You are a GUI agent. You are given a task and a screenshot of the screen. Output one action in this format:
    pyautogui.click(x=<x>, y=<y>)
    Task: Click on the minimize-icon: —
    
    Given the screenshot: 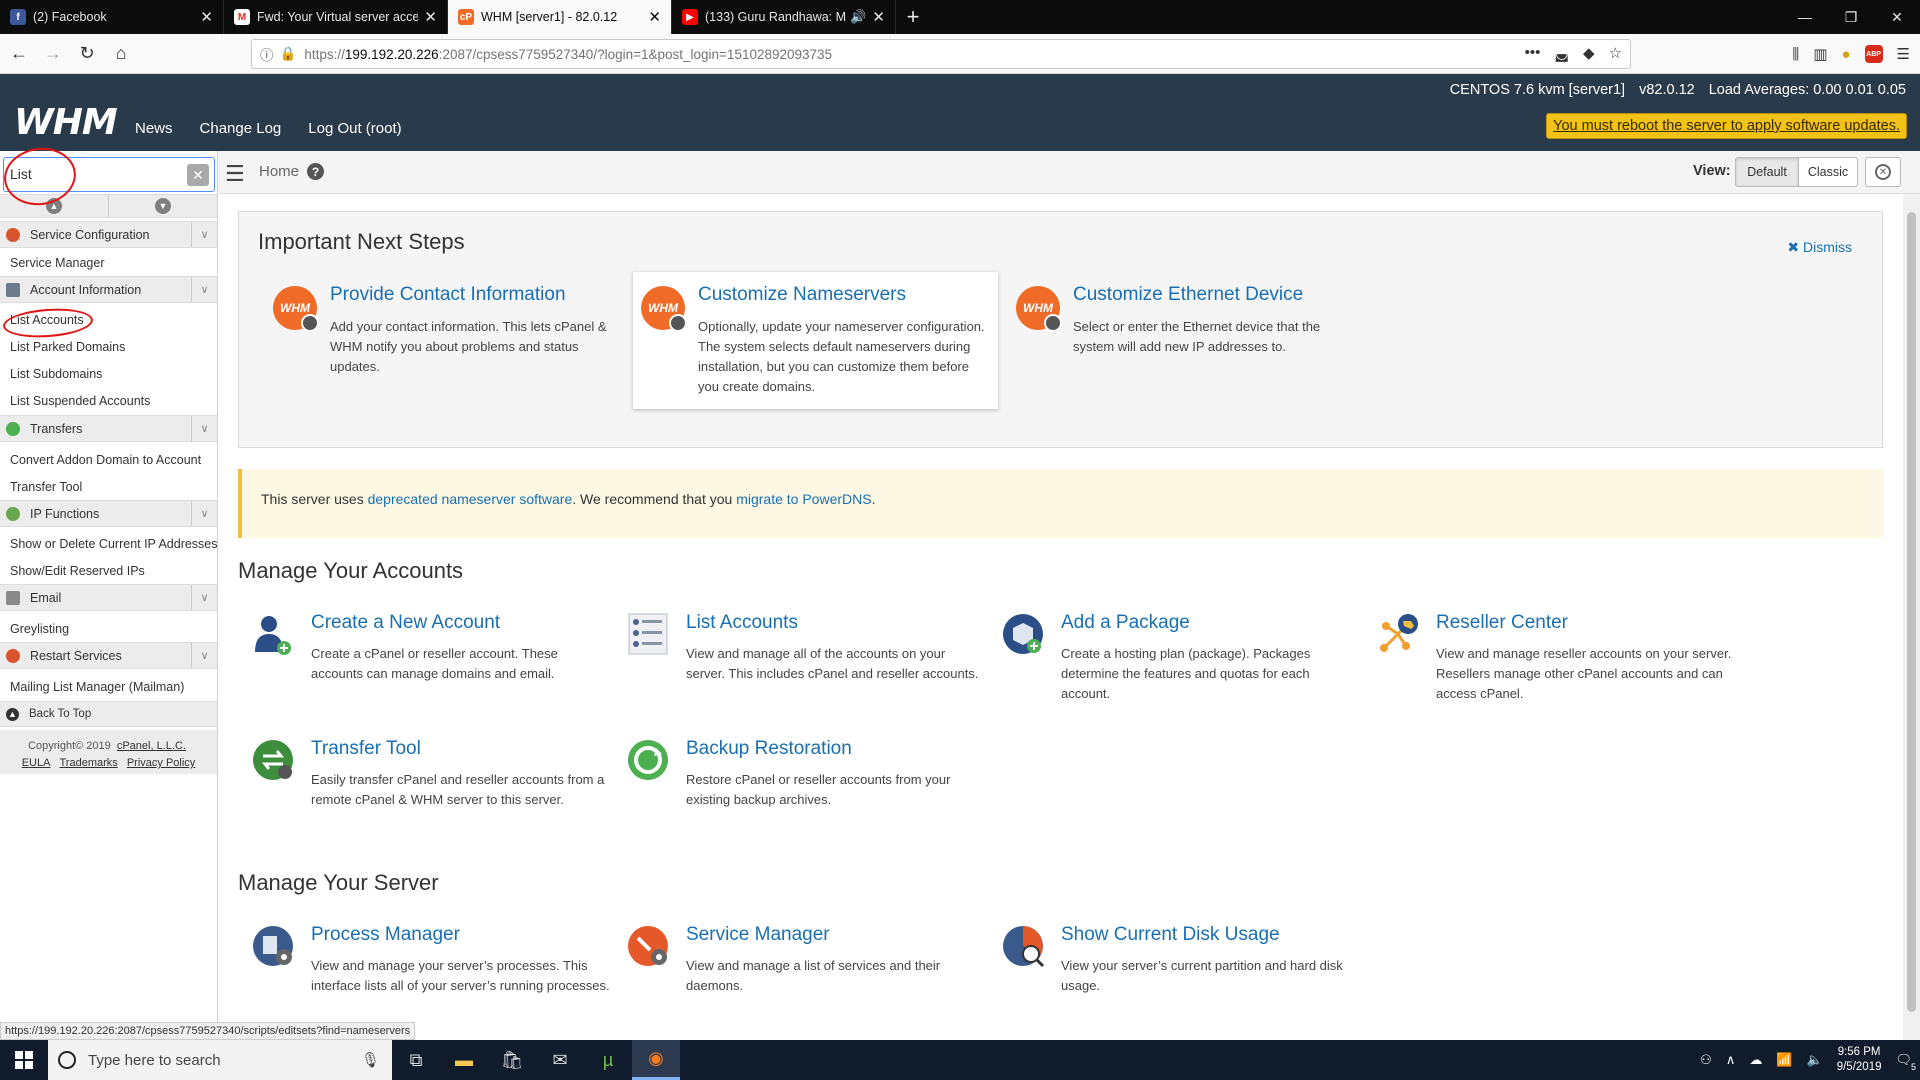 What is the action you would take?
    pyautogui.click(x=1805, y=17)
    